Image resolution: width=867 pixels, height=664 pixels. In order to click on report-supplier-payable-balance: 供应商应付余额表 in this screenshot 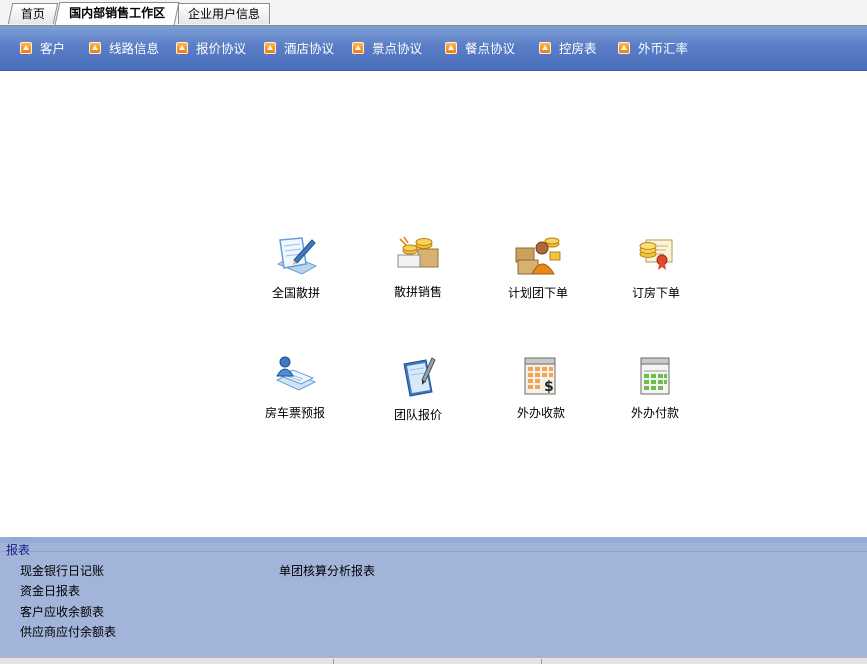, I will do `click(68, 631)`.